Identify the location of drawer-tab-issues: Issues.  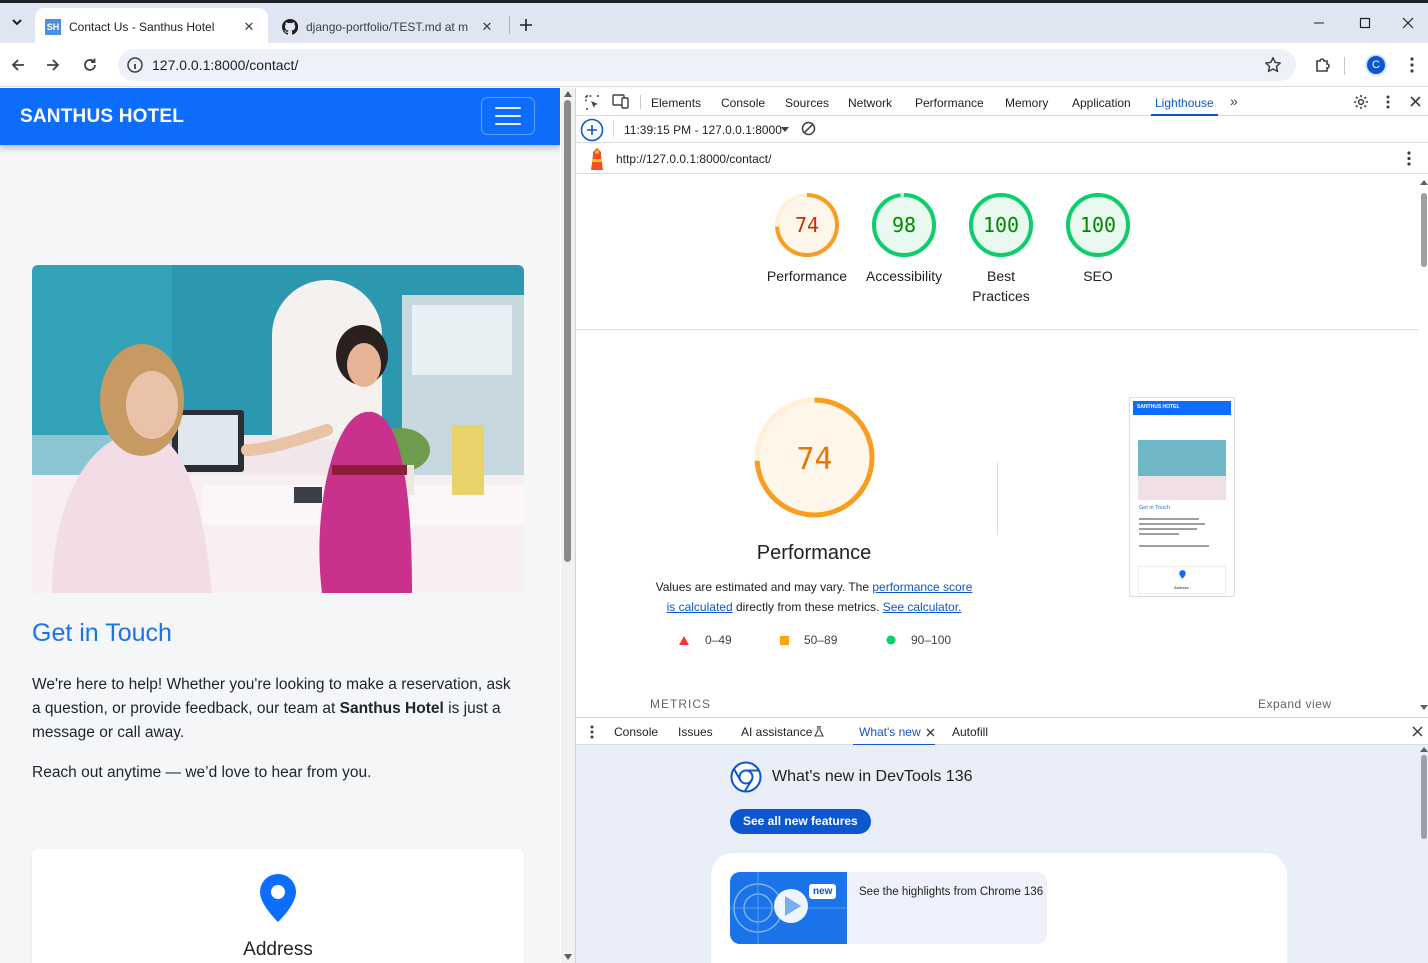
(695, 732).